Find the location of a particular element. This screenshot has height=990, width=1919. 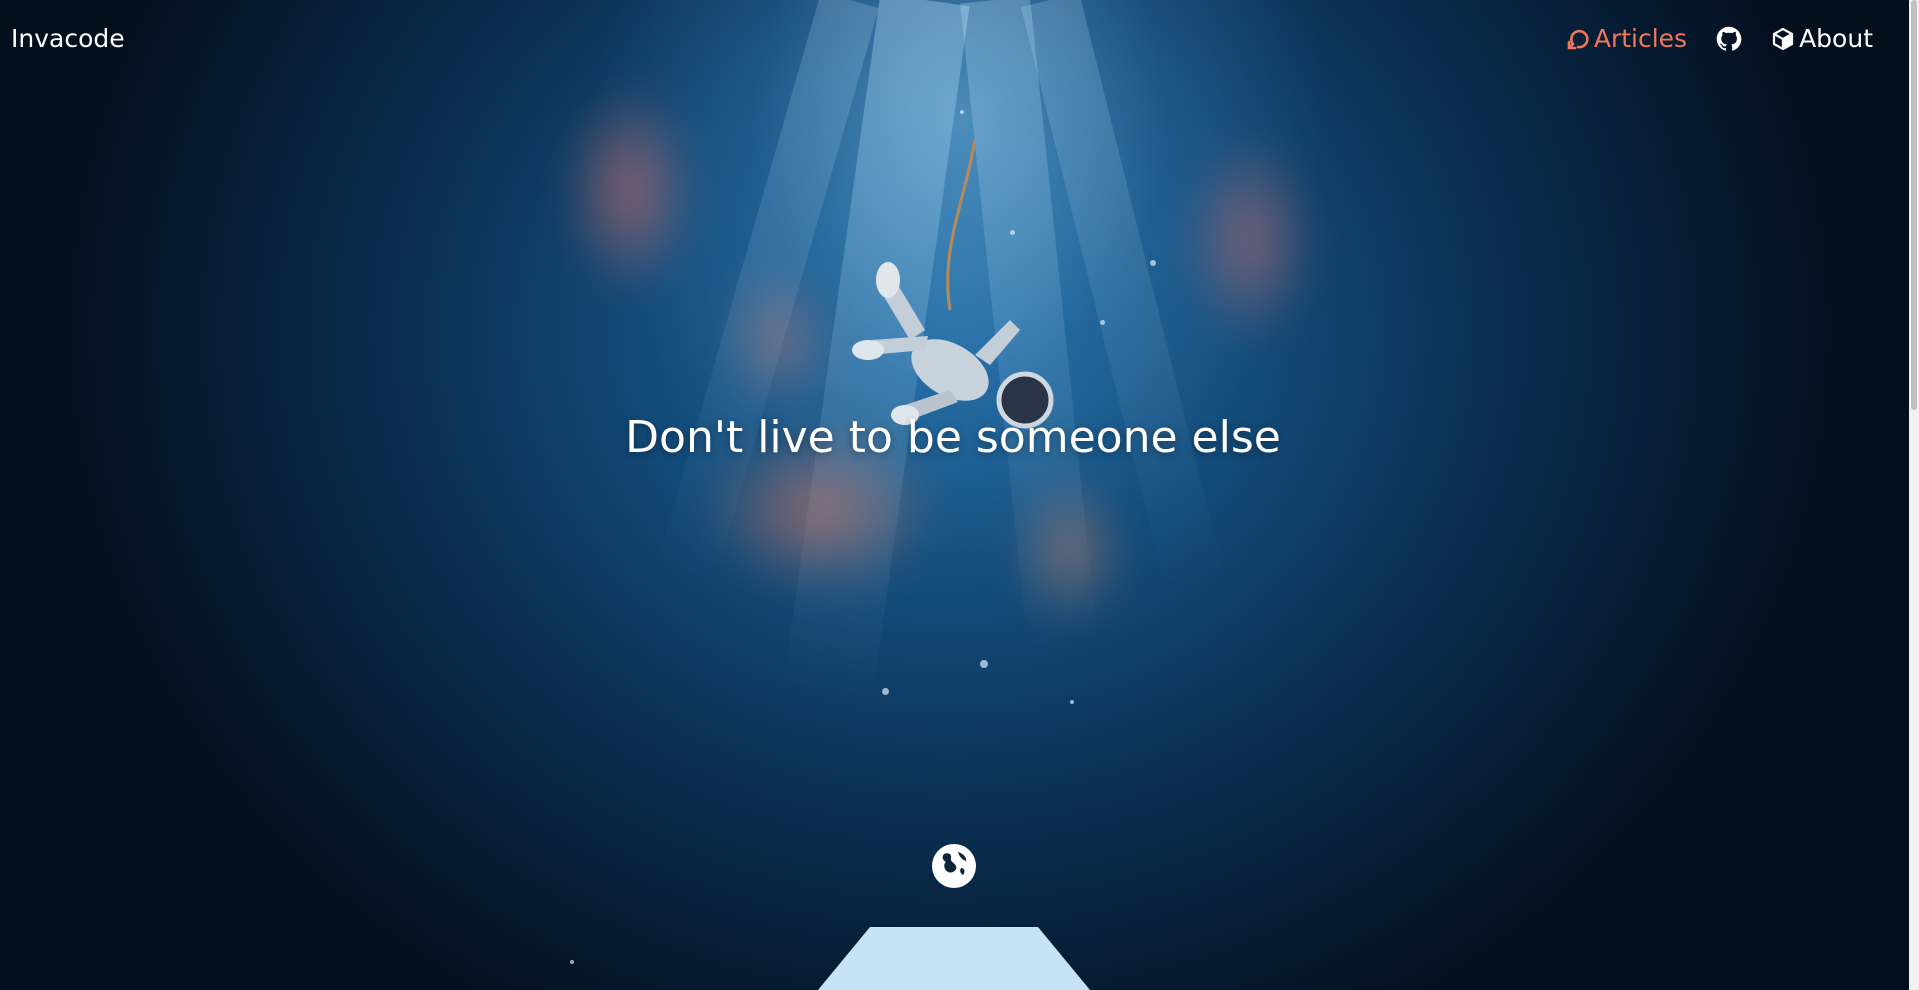

nav-articles: Articles is located at coordinates (1626, 38).